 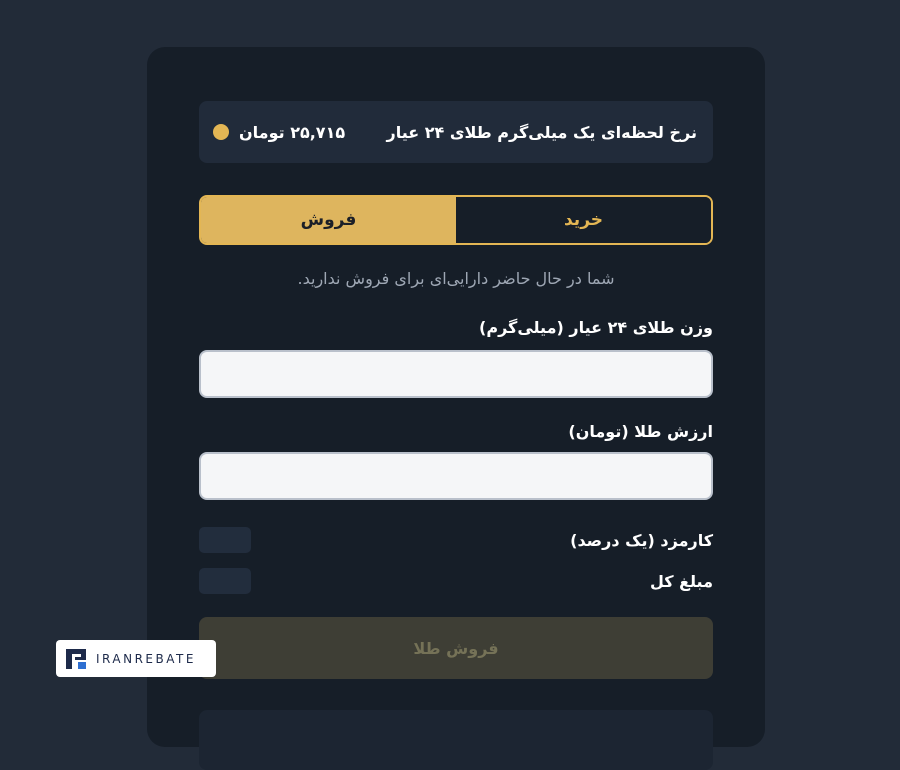 What do you see at coordinates (456, 581) in the screenshot?
I see `total-row: مبلغ کل` at bounding box center [456, 581].